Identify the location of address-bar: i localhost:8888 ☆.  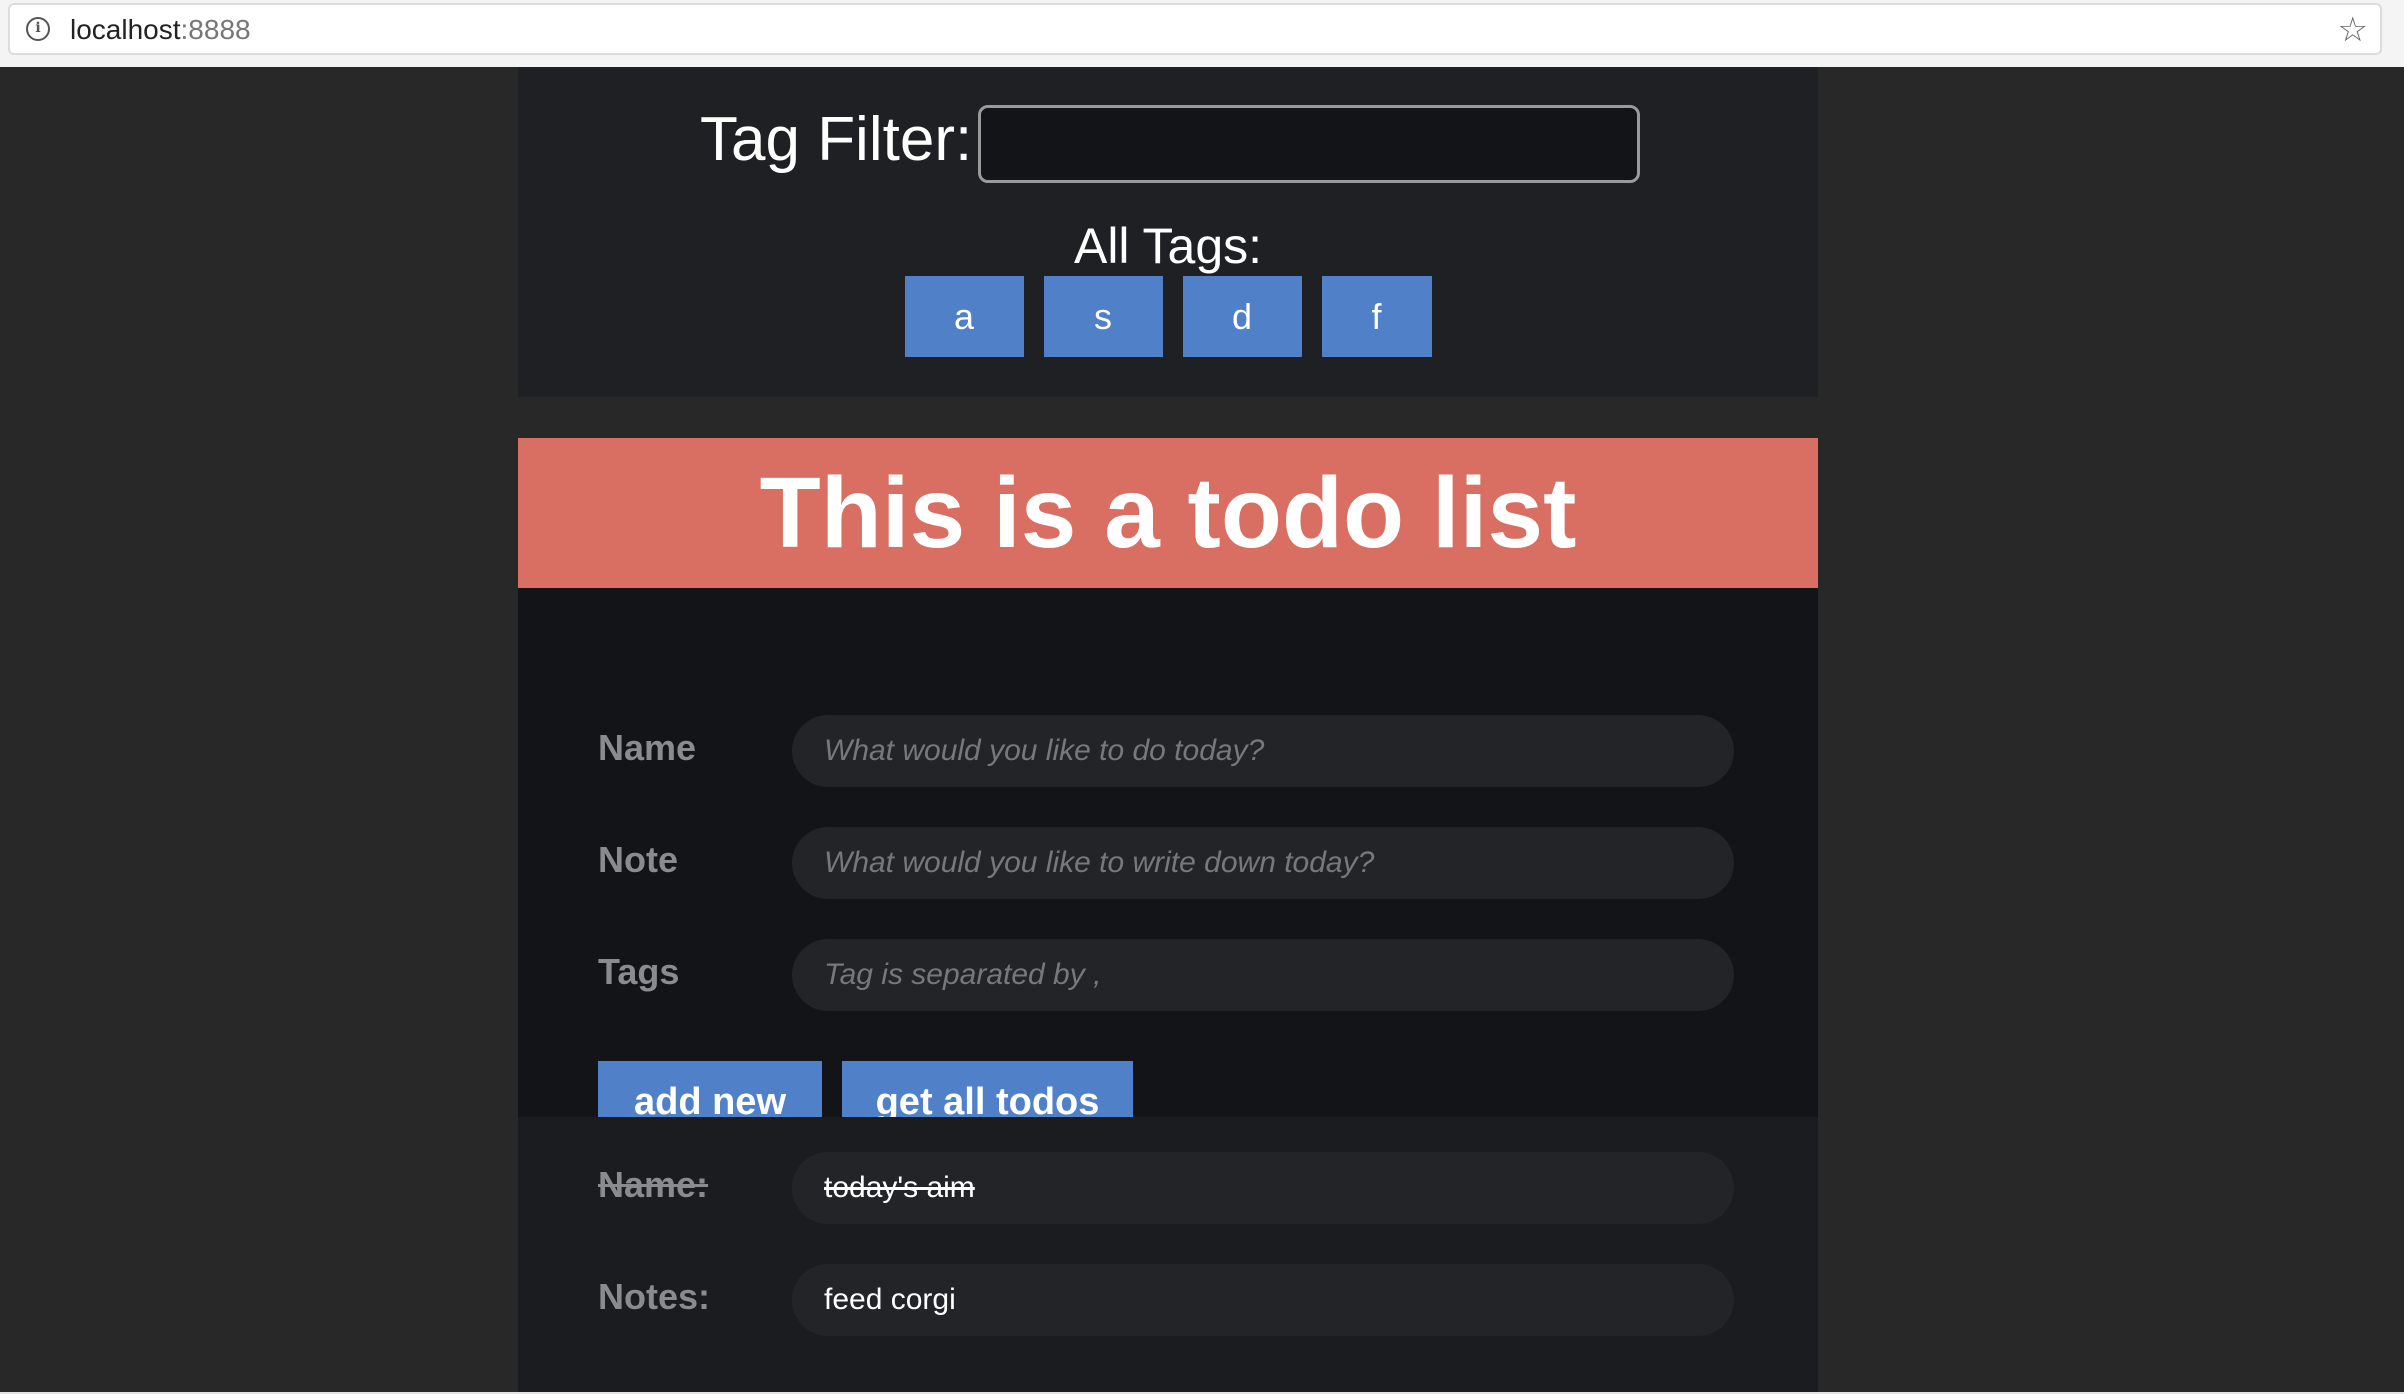
(1195, 29).